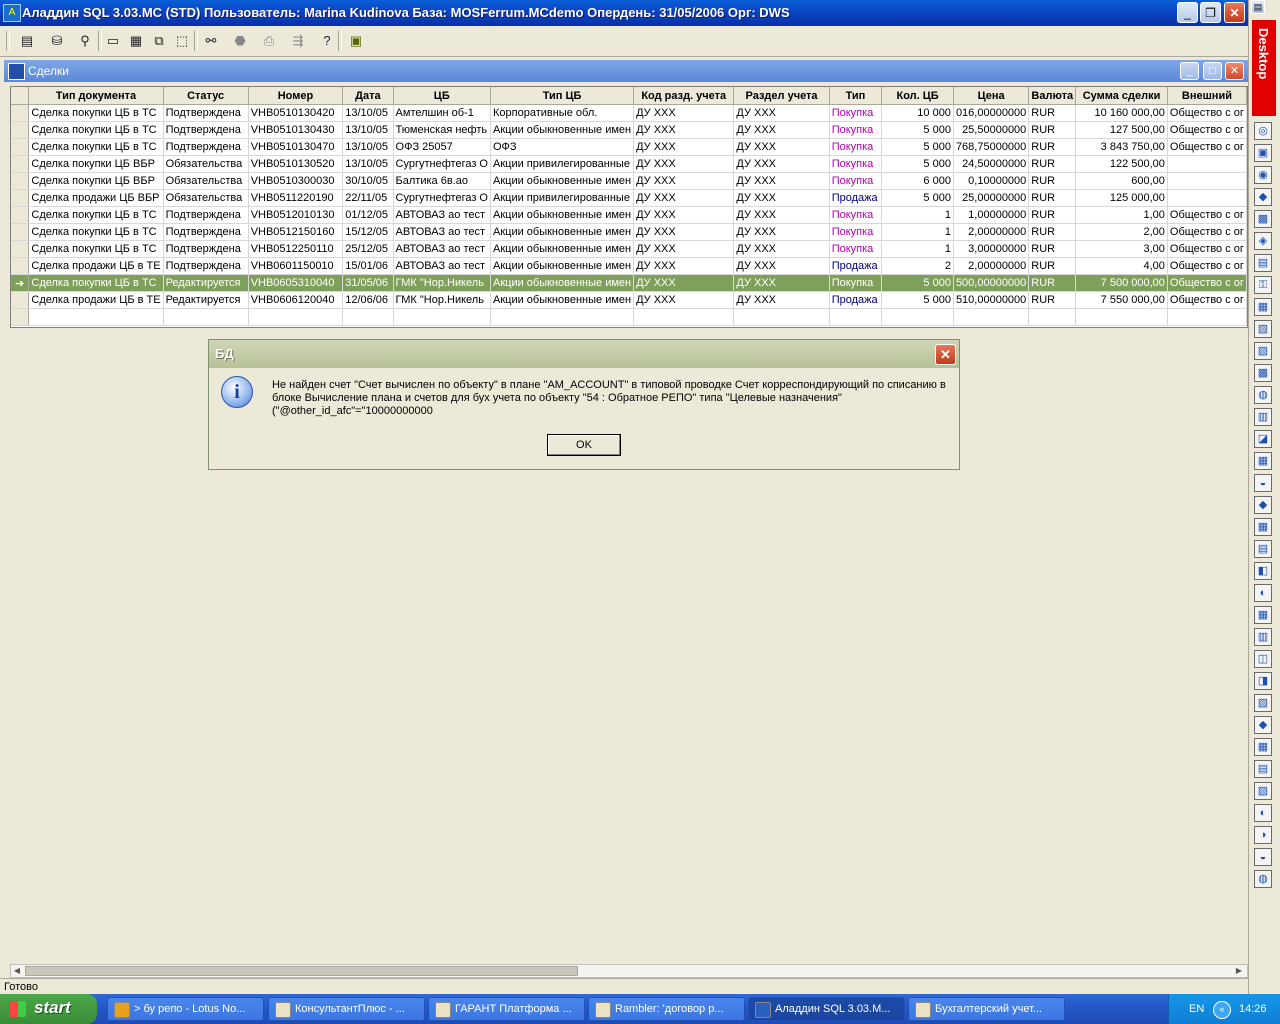 This screenshot has height=1024, width=1280. What do you see at coordinates (1121, 266) in the screenshot?
I see `table-cell: 4,00` at bounding box center [1121, 266].